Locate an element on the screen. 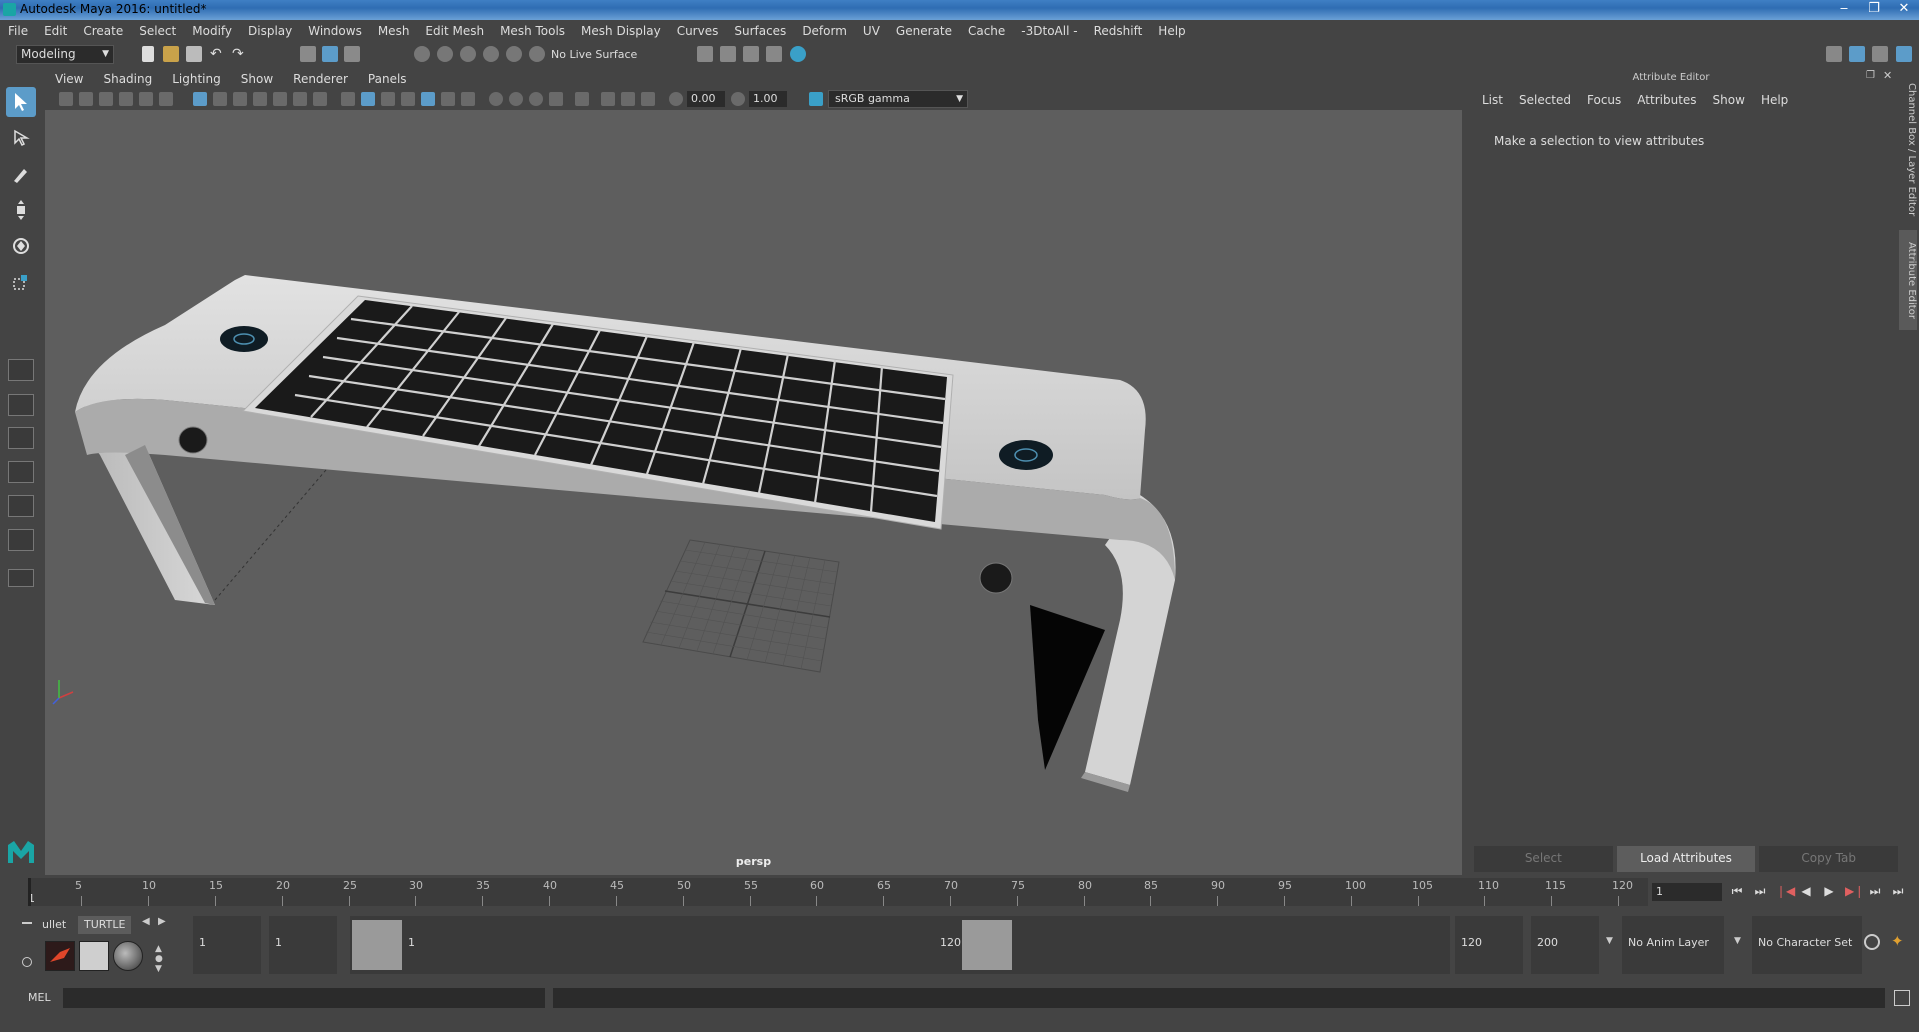 This screenshot has width=1919, height=1032. attribute-editor-tab: Attribute Editor is located at coordinates (1908, 280).